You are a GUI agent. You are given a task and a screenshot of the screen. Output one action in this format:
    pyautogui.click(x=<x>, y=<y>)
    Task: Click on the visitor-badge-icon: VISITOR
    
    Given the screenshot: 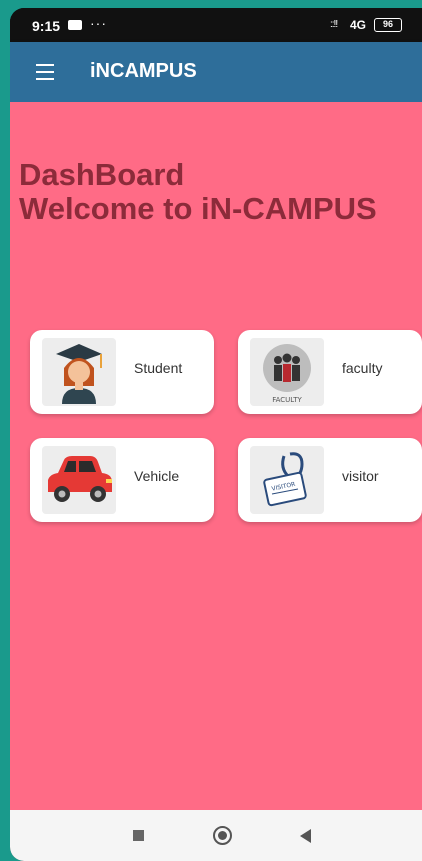 What is the action you would take?
    pyautogui.click(x=287, y=480)
    